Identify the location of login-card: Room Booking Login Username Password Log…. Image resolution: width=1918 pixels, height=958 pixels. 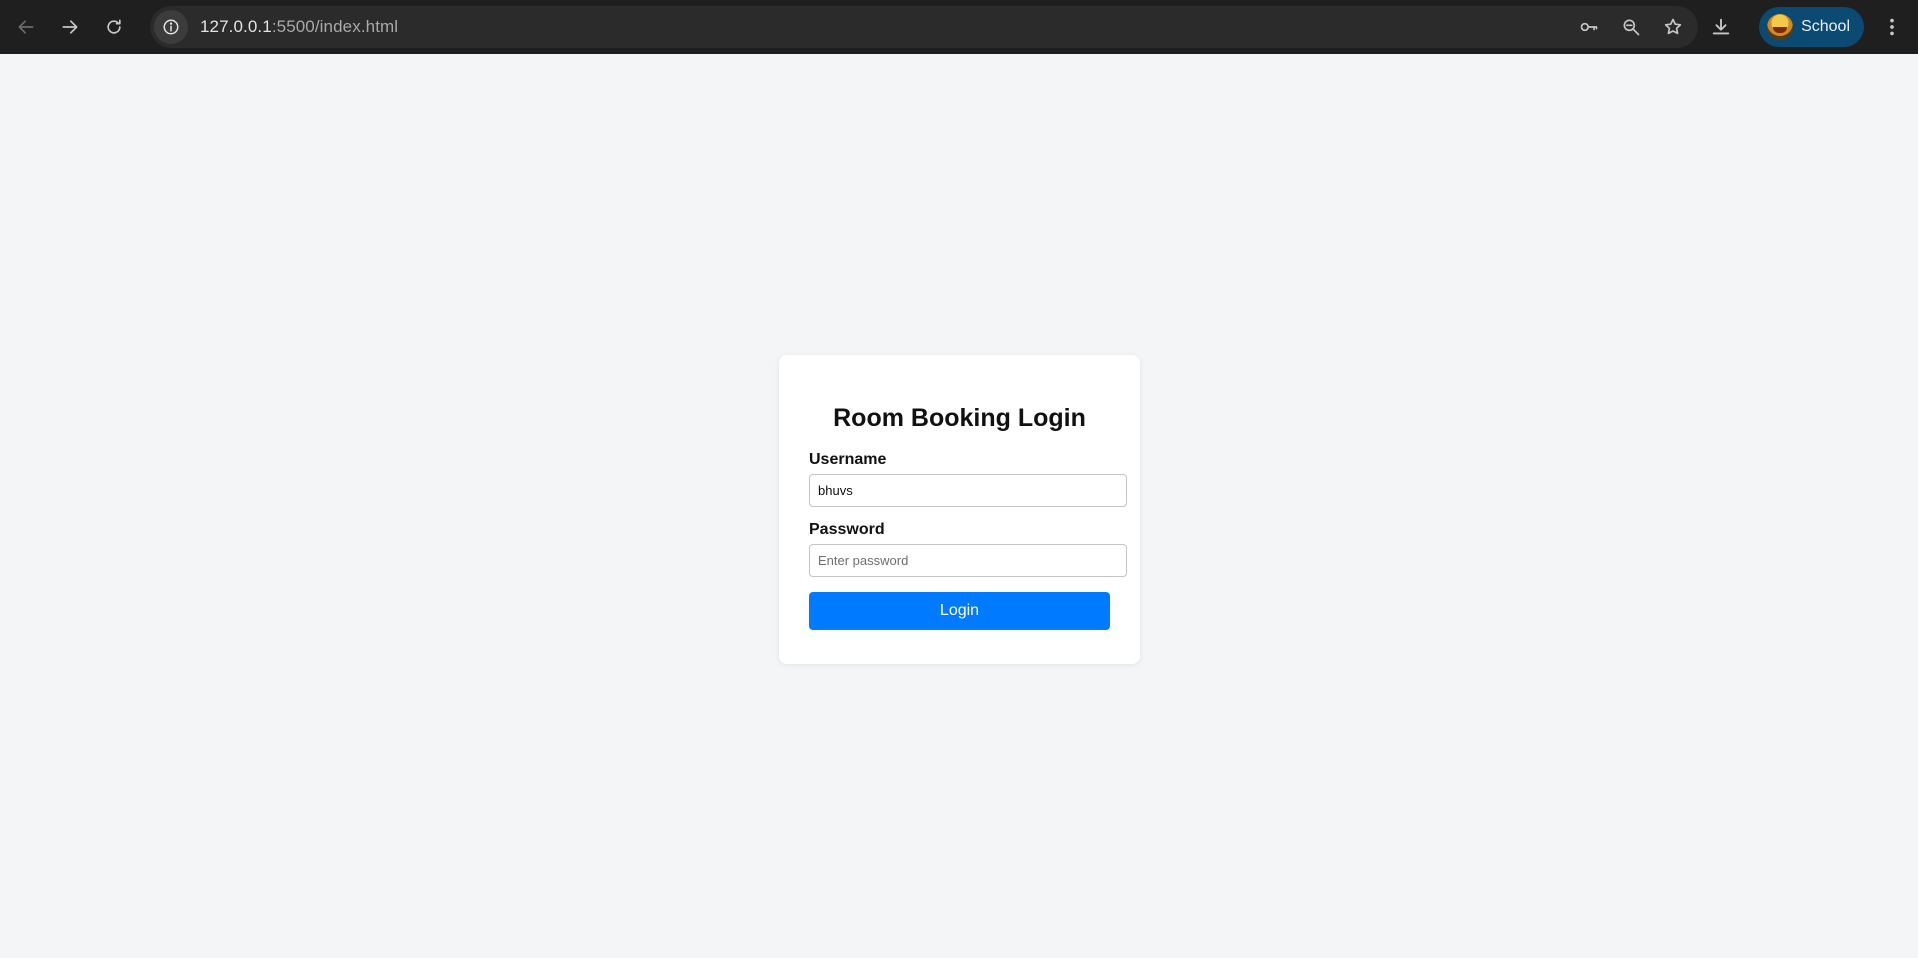
(959, 509).